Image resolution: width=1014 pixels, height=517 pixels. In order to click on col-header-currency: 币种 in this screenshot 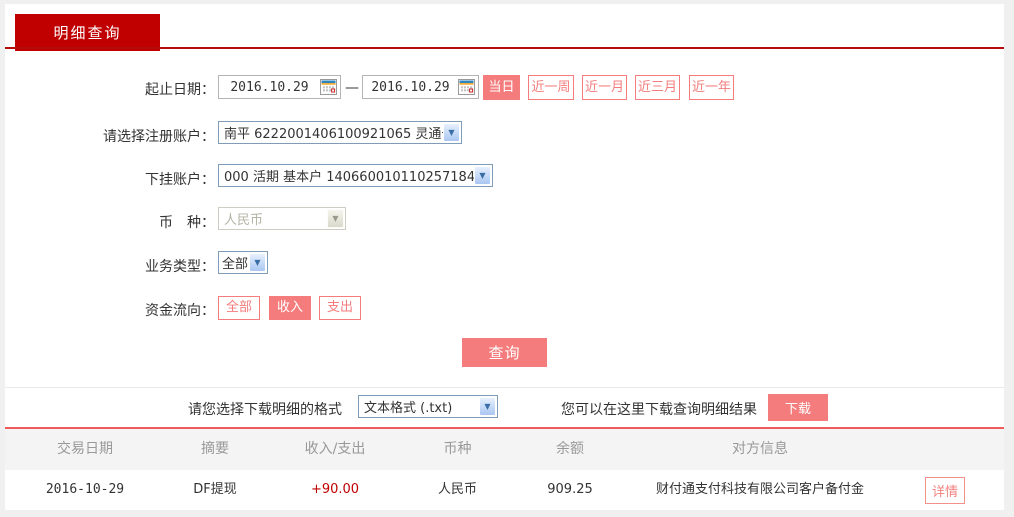, I will do `click(457, 449)`.